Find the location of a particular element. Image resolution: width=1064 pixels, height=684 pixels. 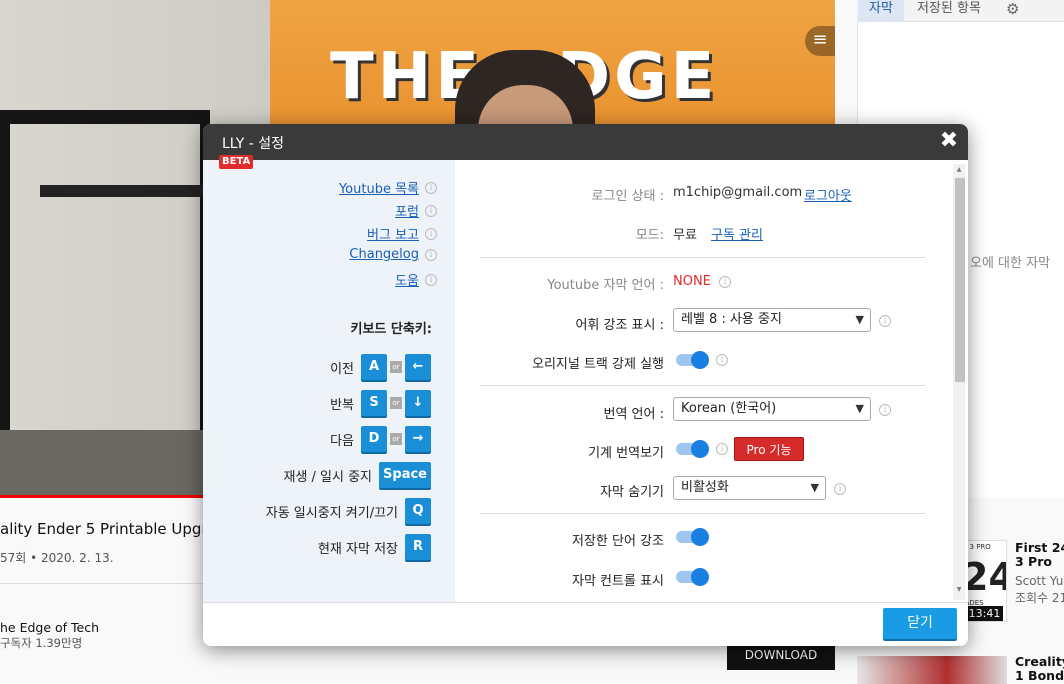

shortcut-next: 다음 D or → is located at coordinates (380, 439).